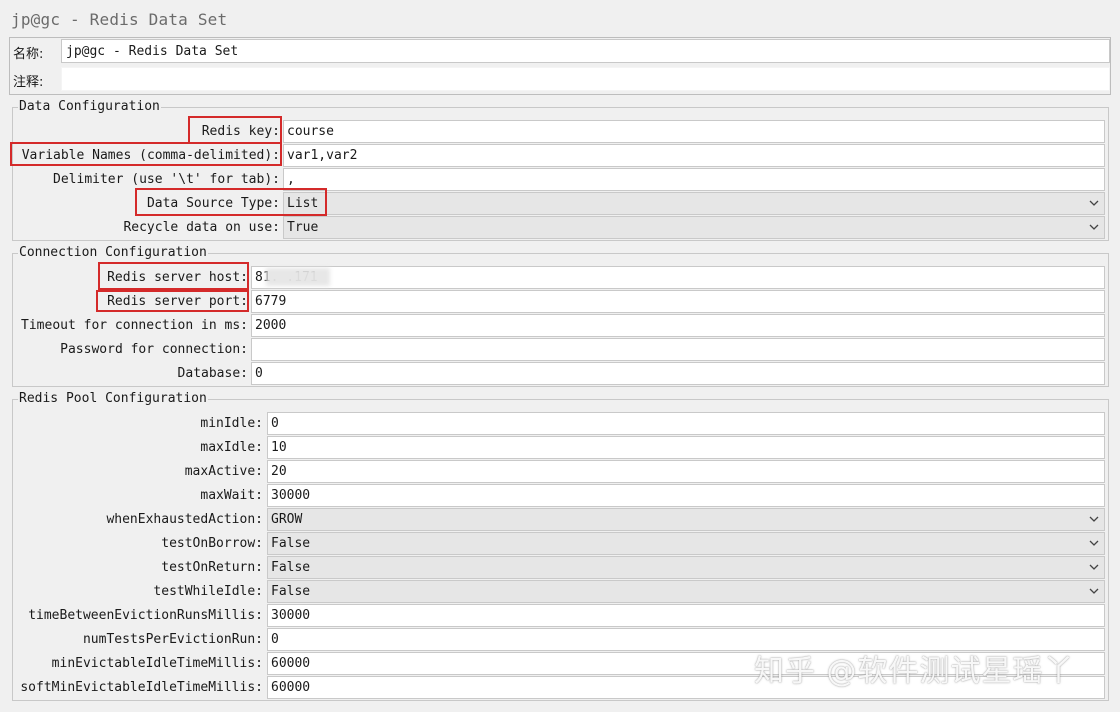 Image resolution: width=1120 pixels, height=712 pixels. I want to click on delimiter-label: Delimiter (use '\t' for tab):, so click(166, 179).